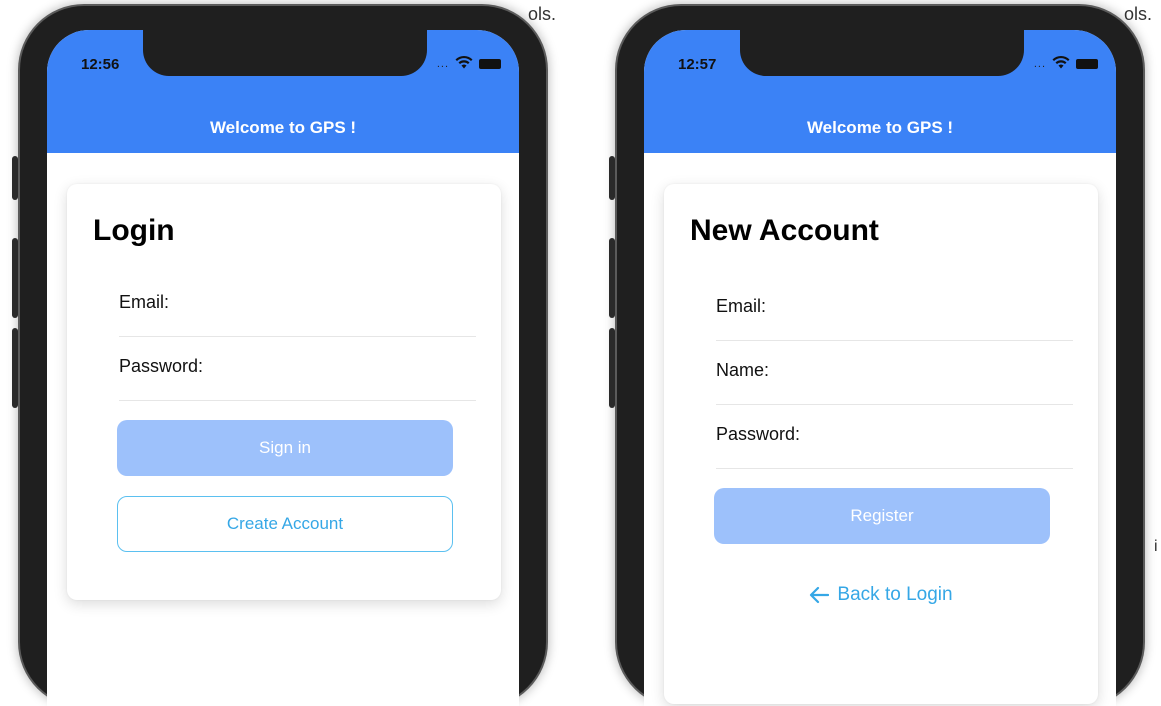 The image size is (1161, 706). What do you see at coordinates (895, 594) in the screenshot?
I see `back-to-login-label: Back to Login` at bounding box center [895, 594].